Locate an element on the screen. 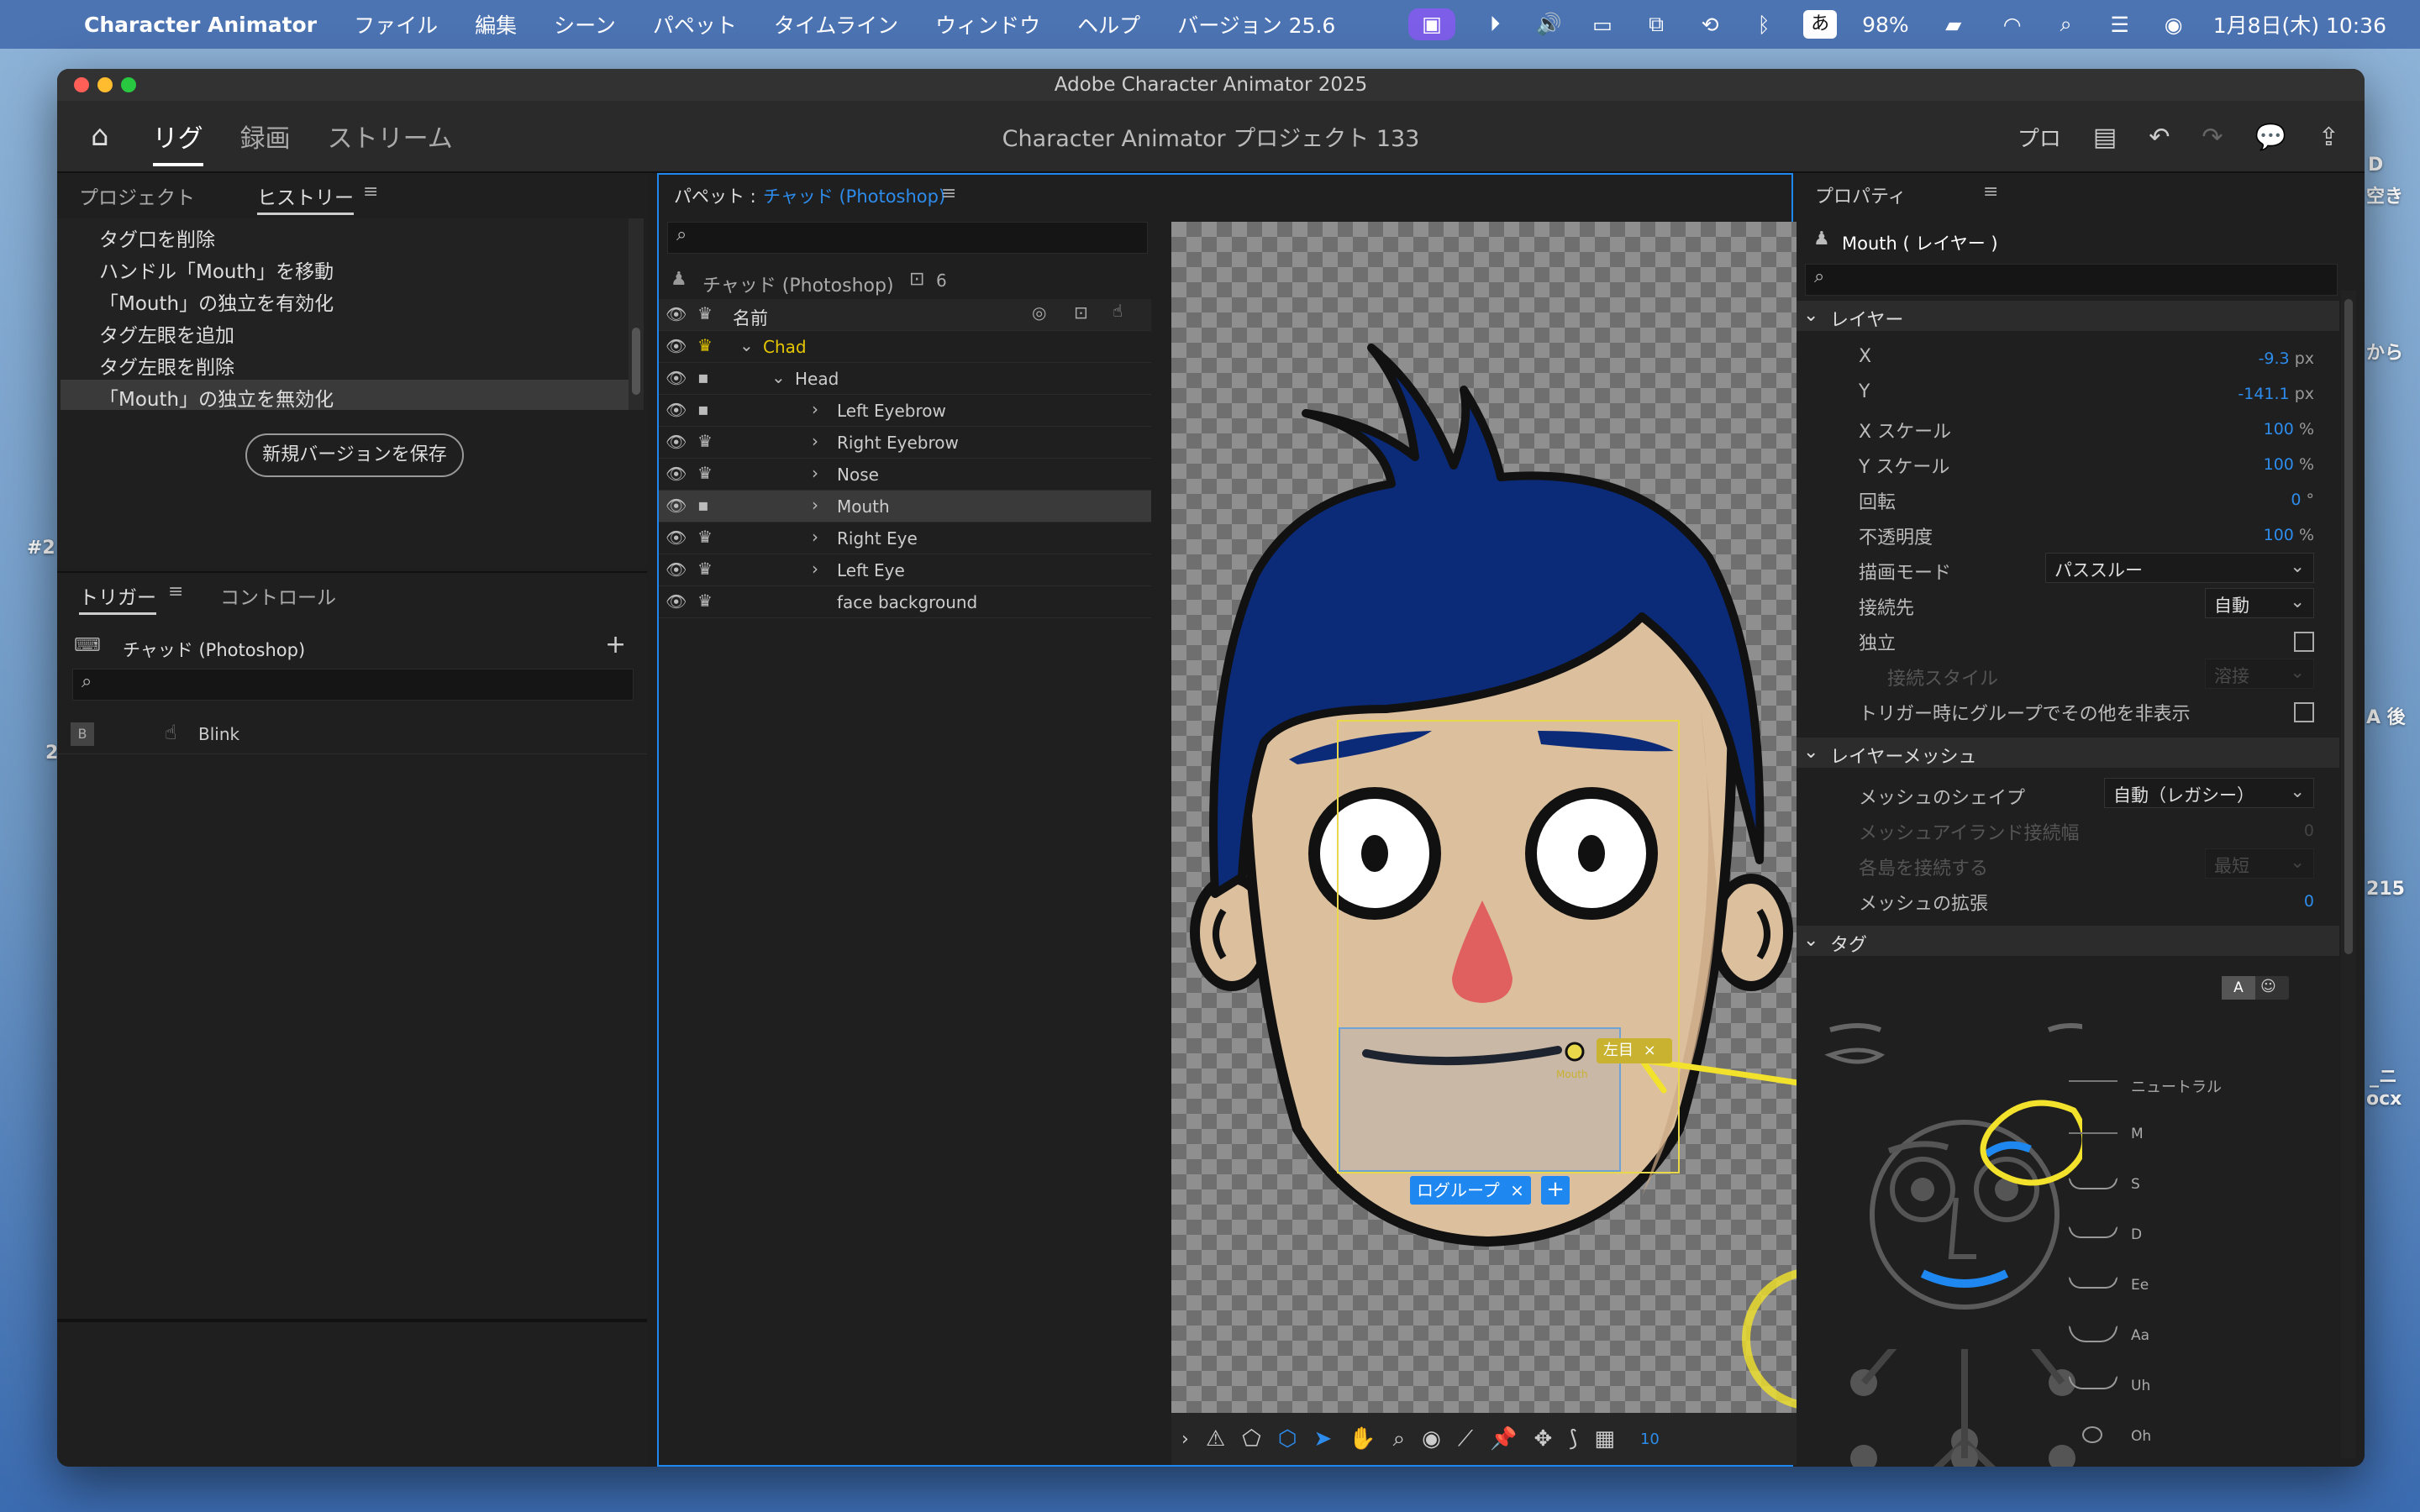  wifi-icon: ◠ is located at coordinates (2012, 25).